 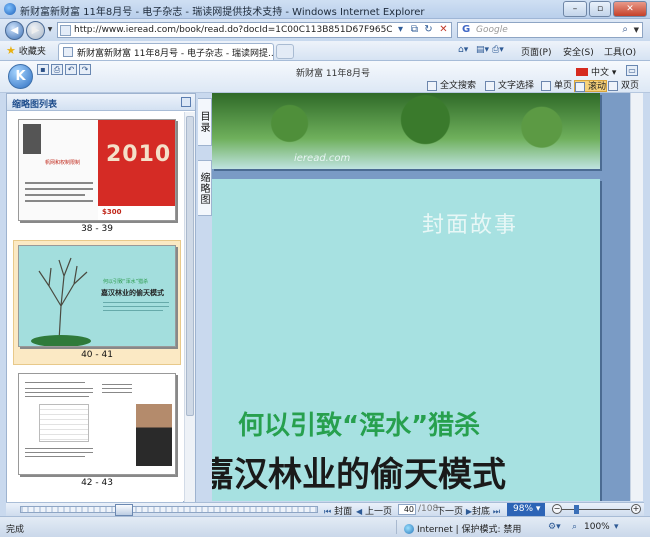 What do you see at coordinates (496, 511) in the screenshot?
I see `last-page-icon: ⏭` at bounding box center [496, 511].